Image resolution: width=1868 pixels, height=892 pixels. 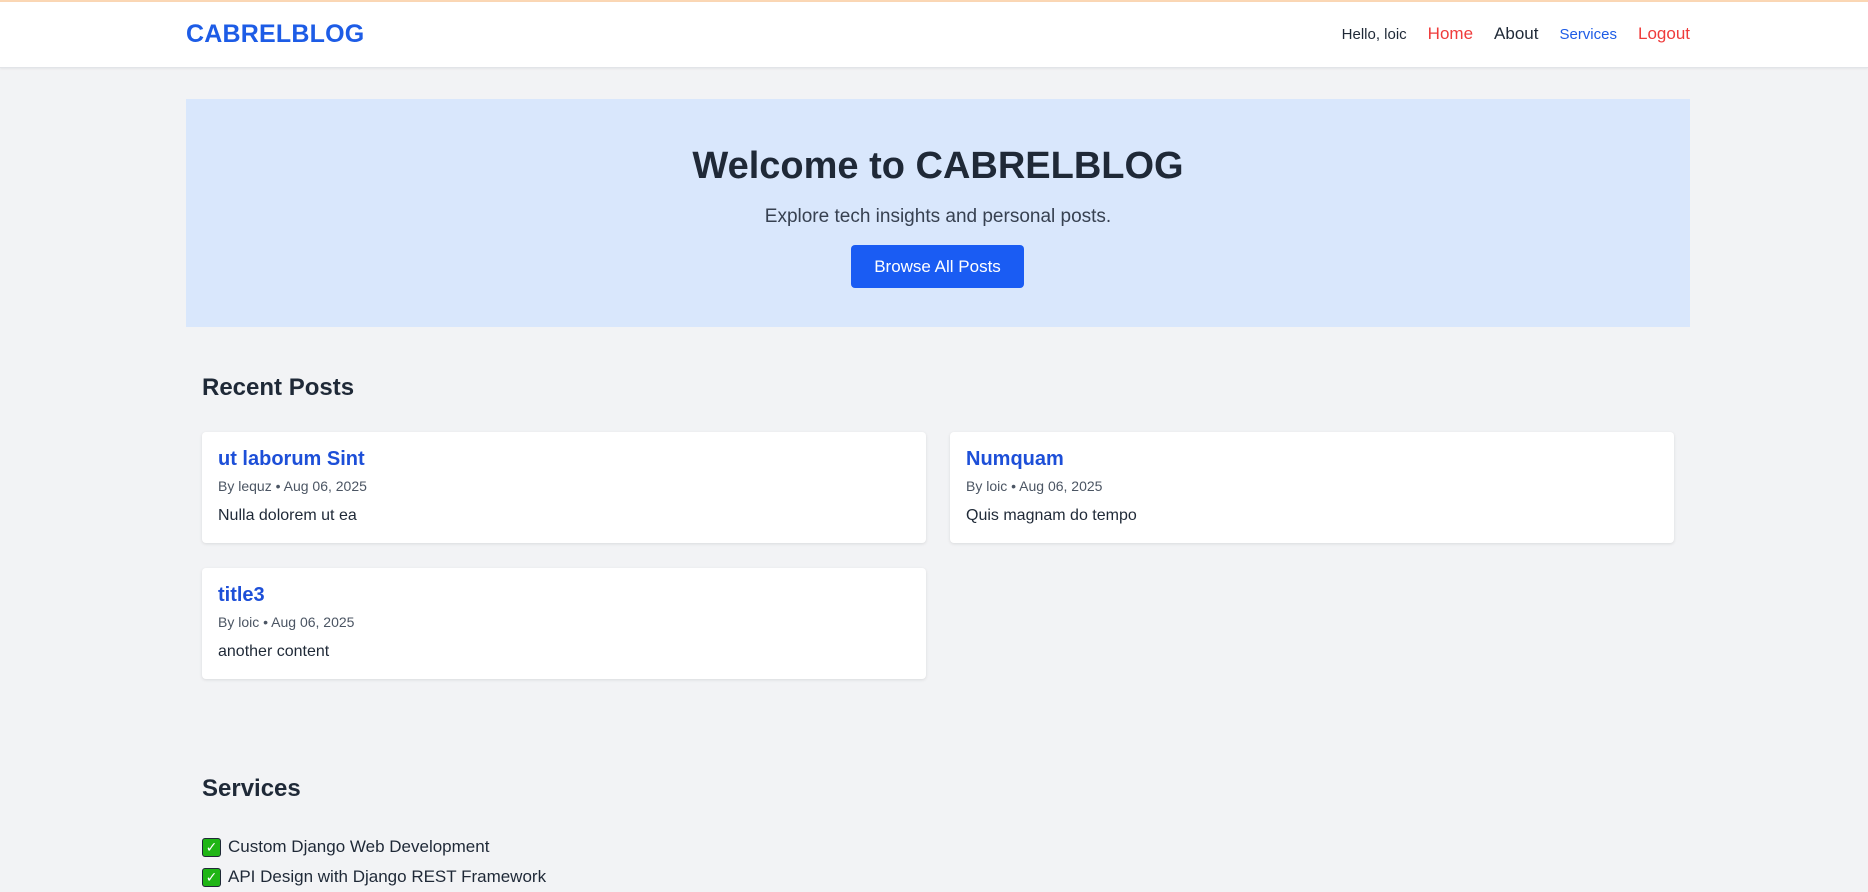 What do you see at coordinates (274, 651) in the screenshot?
I see `post-excerpt: another content` at bounding box center [274, 651].